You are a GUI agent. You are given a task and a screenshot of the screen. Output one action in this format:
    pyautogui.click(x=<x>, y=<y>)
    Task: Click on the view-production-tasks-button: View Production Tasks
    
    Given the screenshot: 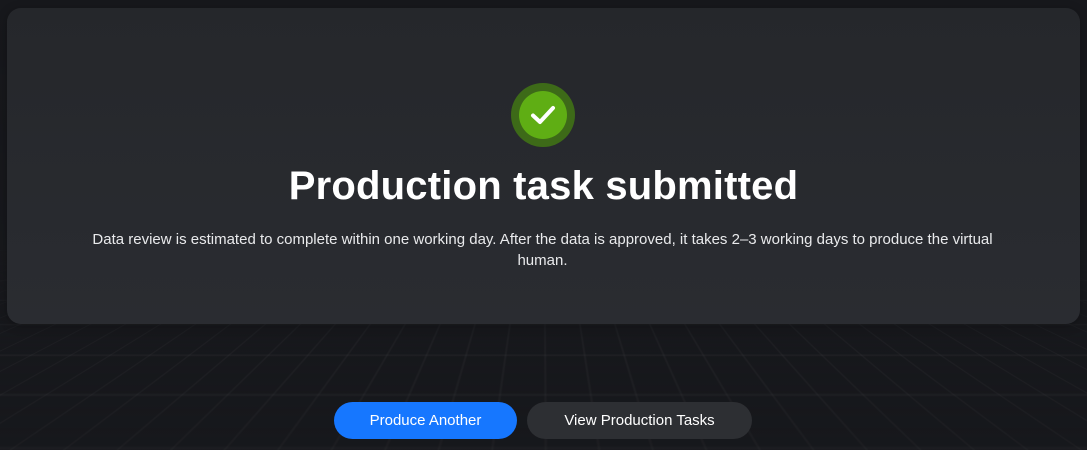 What is the action you would take?
    pyautogui.click(x=639, y=420)
    